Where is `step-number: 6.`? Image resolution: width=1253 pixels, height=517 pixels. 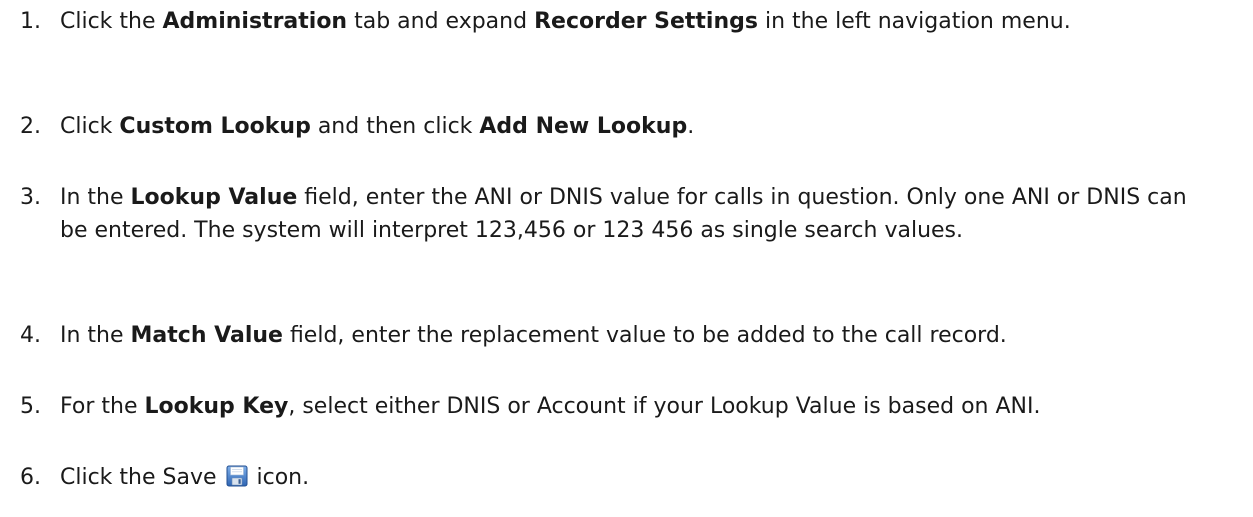 step-number: 6. is located at coordinates (30, 477).